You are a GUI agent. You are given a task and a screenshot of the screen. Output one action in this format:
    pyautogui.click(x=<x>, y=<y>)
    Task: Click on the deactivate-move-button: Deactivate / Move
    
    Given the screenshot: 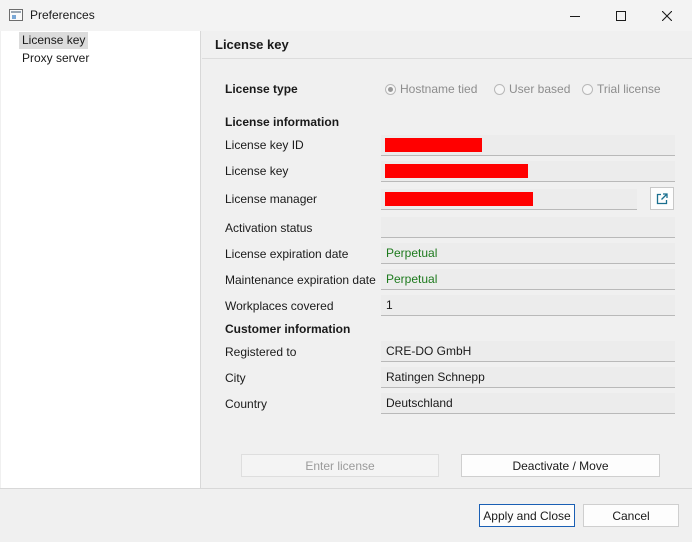 What is the action you would take?
    pyautogui.click(x=560, y=465)
    